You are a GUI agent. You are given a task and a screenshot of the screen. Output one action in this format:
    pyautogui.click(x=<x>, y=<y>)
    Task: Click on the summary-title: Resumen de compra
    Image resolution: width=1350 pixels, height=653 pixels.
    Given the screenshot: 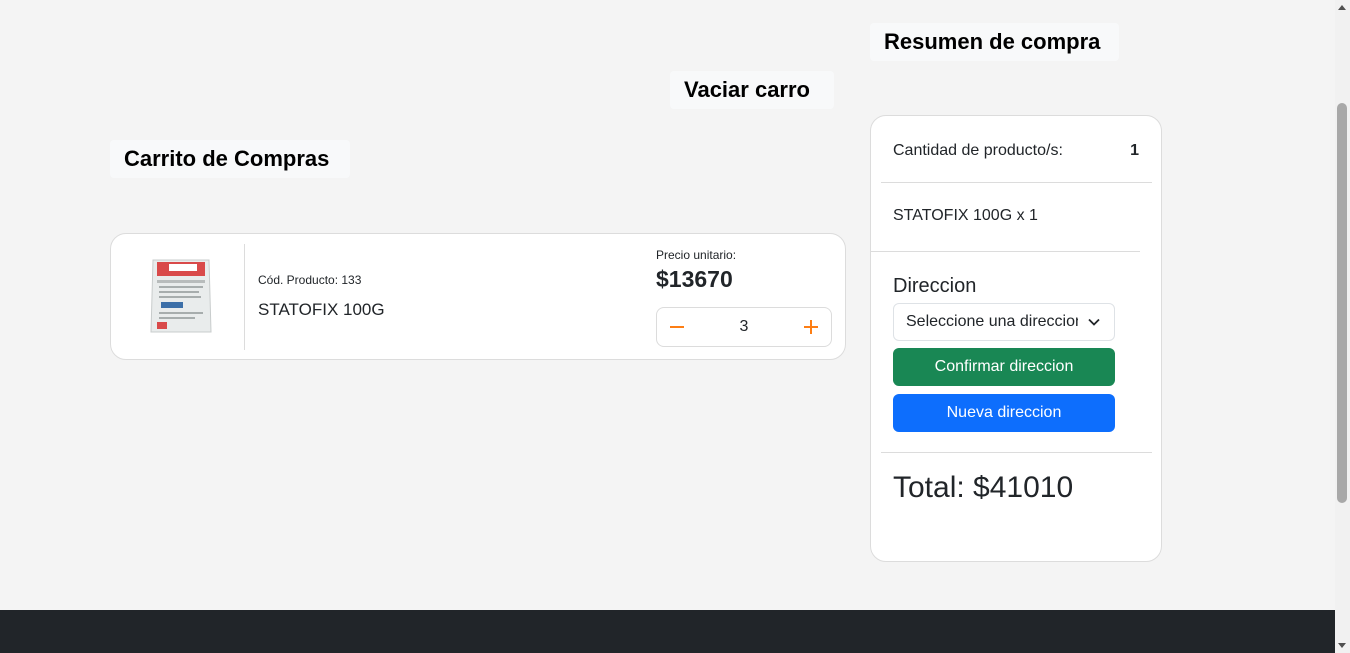 What is the action you would take?
    pyautogui.click(x=994, y=42)
    